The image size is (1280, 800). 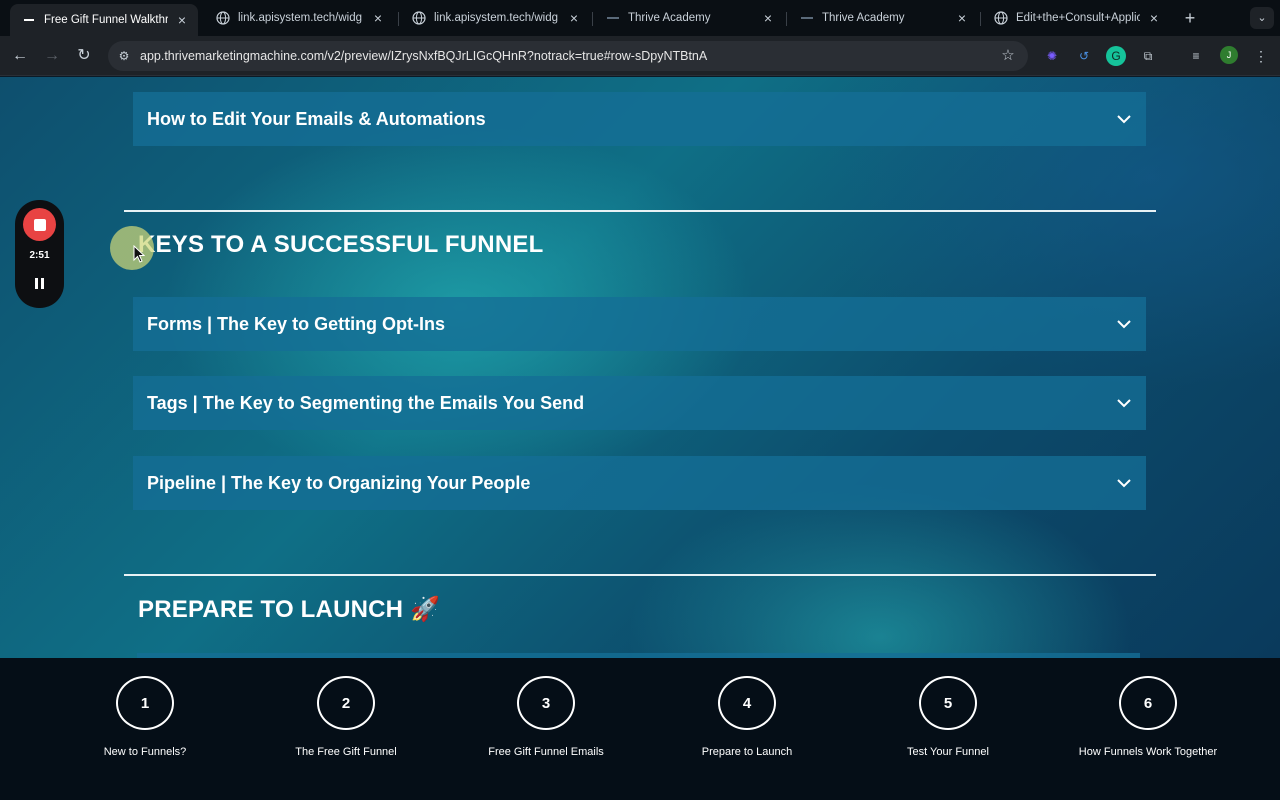 I want to click on tab-title: Free Gift Funnel Walkthro, so click(x=106, y=20).